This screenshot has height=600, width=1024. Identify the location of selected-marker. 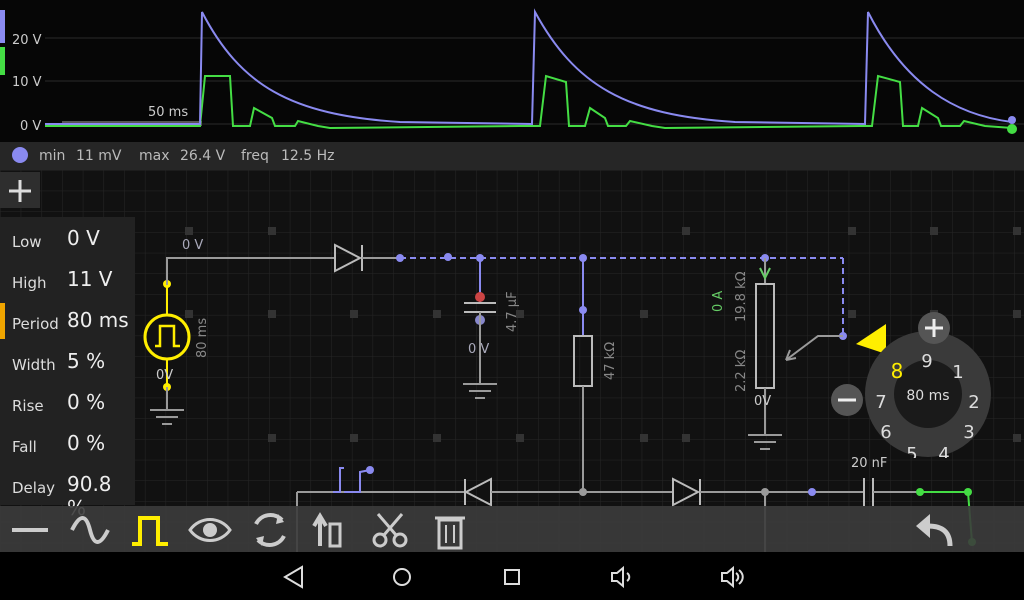
(2, 321).